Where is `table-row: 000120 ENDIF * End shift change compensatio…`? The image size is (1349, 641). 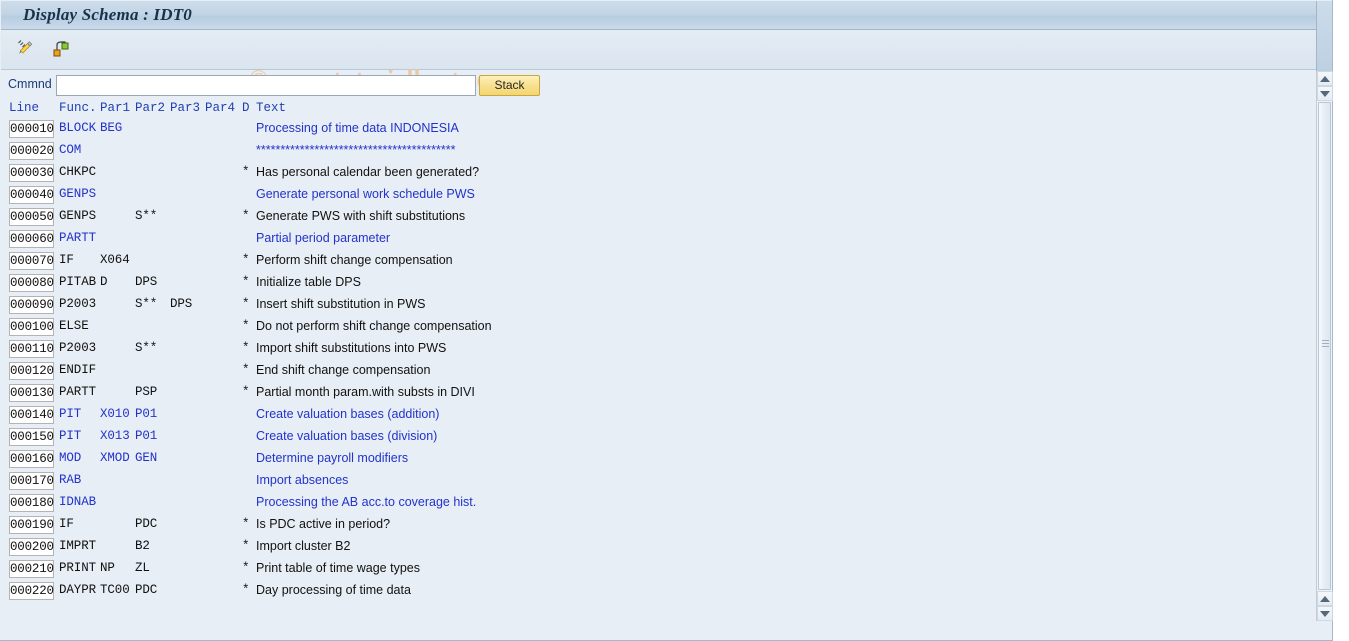 table-row: 000120 ENDIF * End shift change compensatio… is located at coordinates (658, 371).